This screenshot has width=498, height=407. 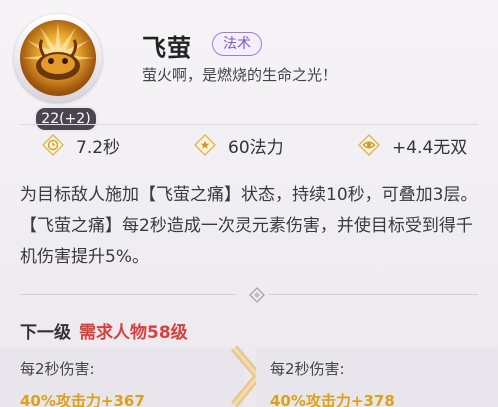 What do you see at coordinates (373, 294) in the screenshot?
I see `section-divider-right` at bounding box center [373, 294].